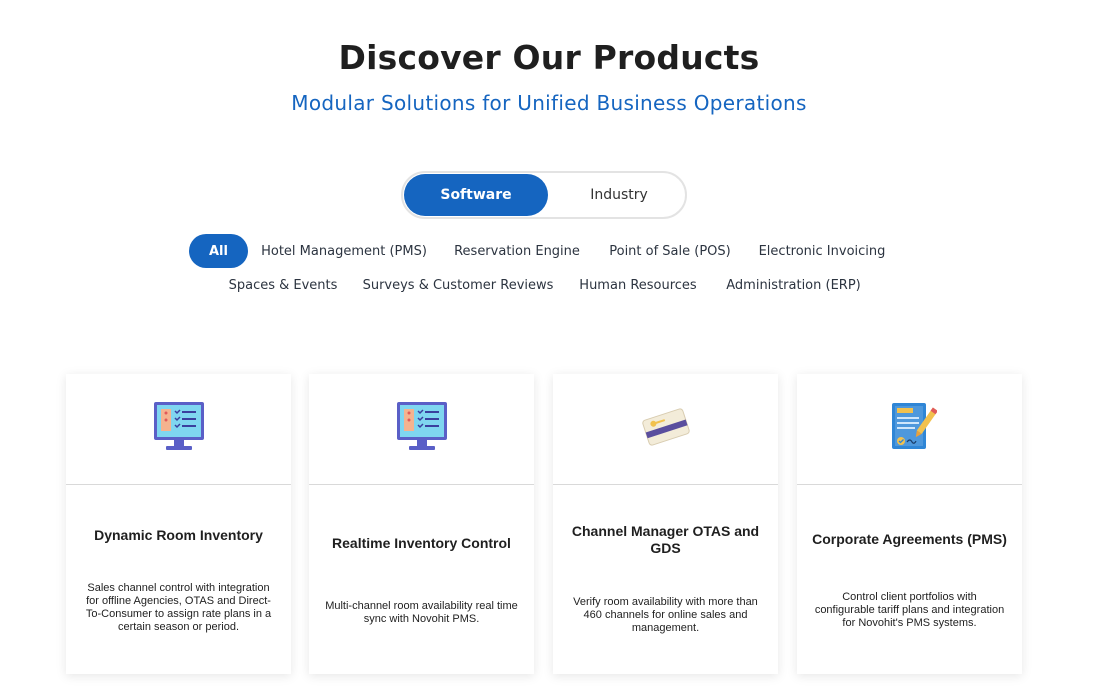 The width and height of the screenshot is (1098, 700). I want to click on toggle-industry: Industry, so click(619, 195).